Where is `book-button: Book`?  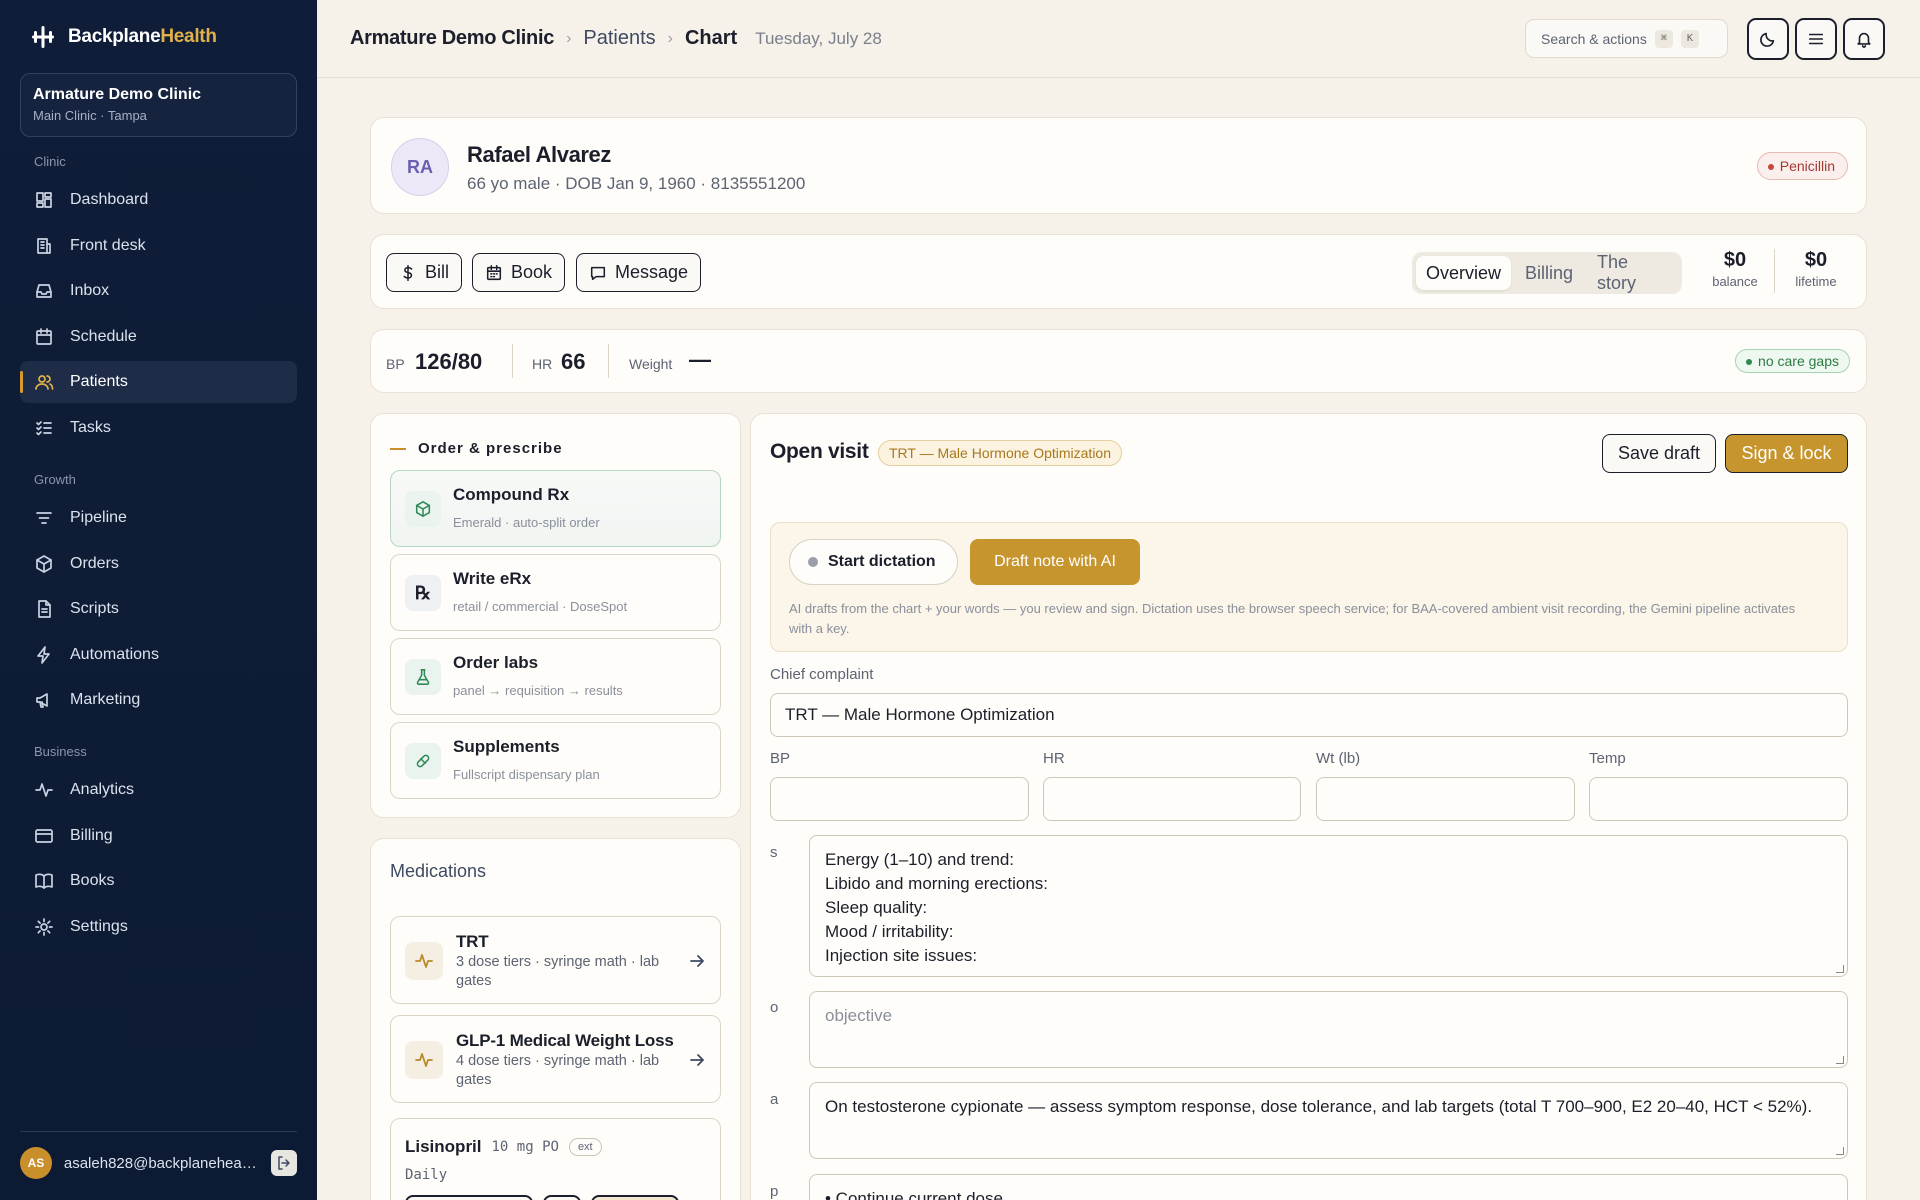
book-button: Book is located at coordinates (519, 272).